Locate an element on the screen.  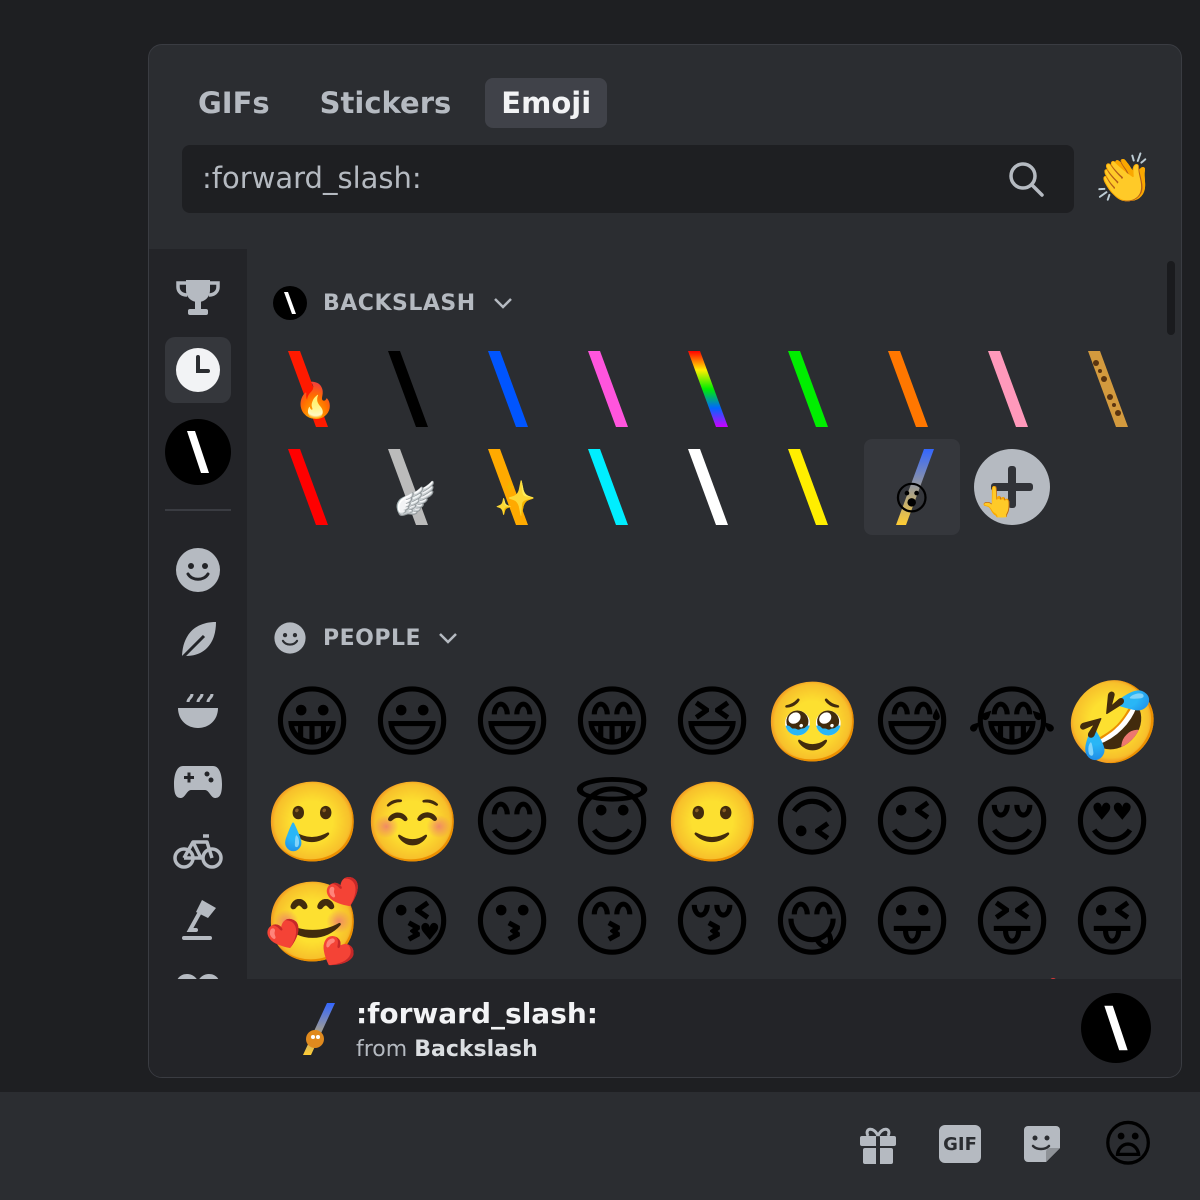
rainbow-slash-emoji is located at coordinates (712, 389).